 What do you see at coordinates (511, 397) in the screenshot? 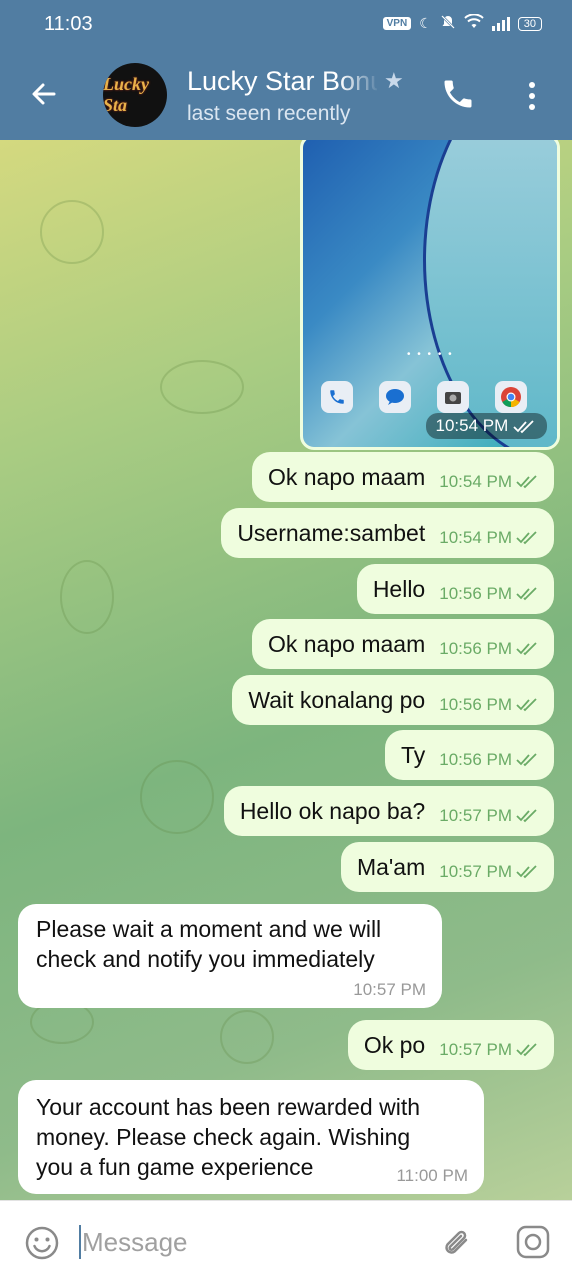
I see `chrome-app-icon` at bounding box center [511, 397].